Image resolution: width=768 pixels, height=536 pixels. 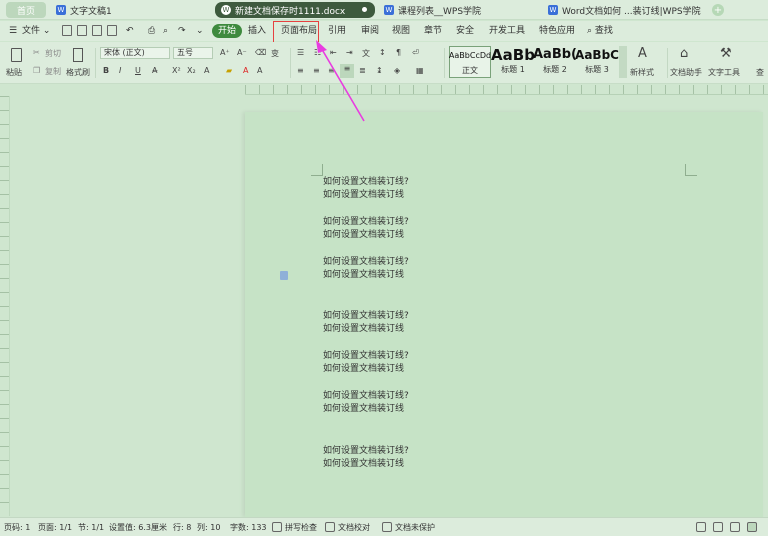 I want to click on show-marks-icon: ¶, so click(x=398, y=52).